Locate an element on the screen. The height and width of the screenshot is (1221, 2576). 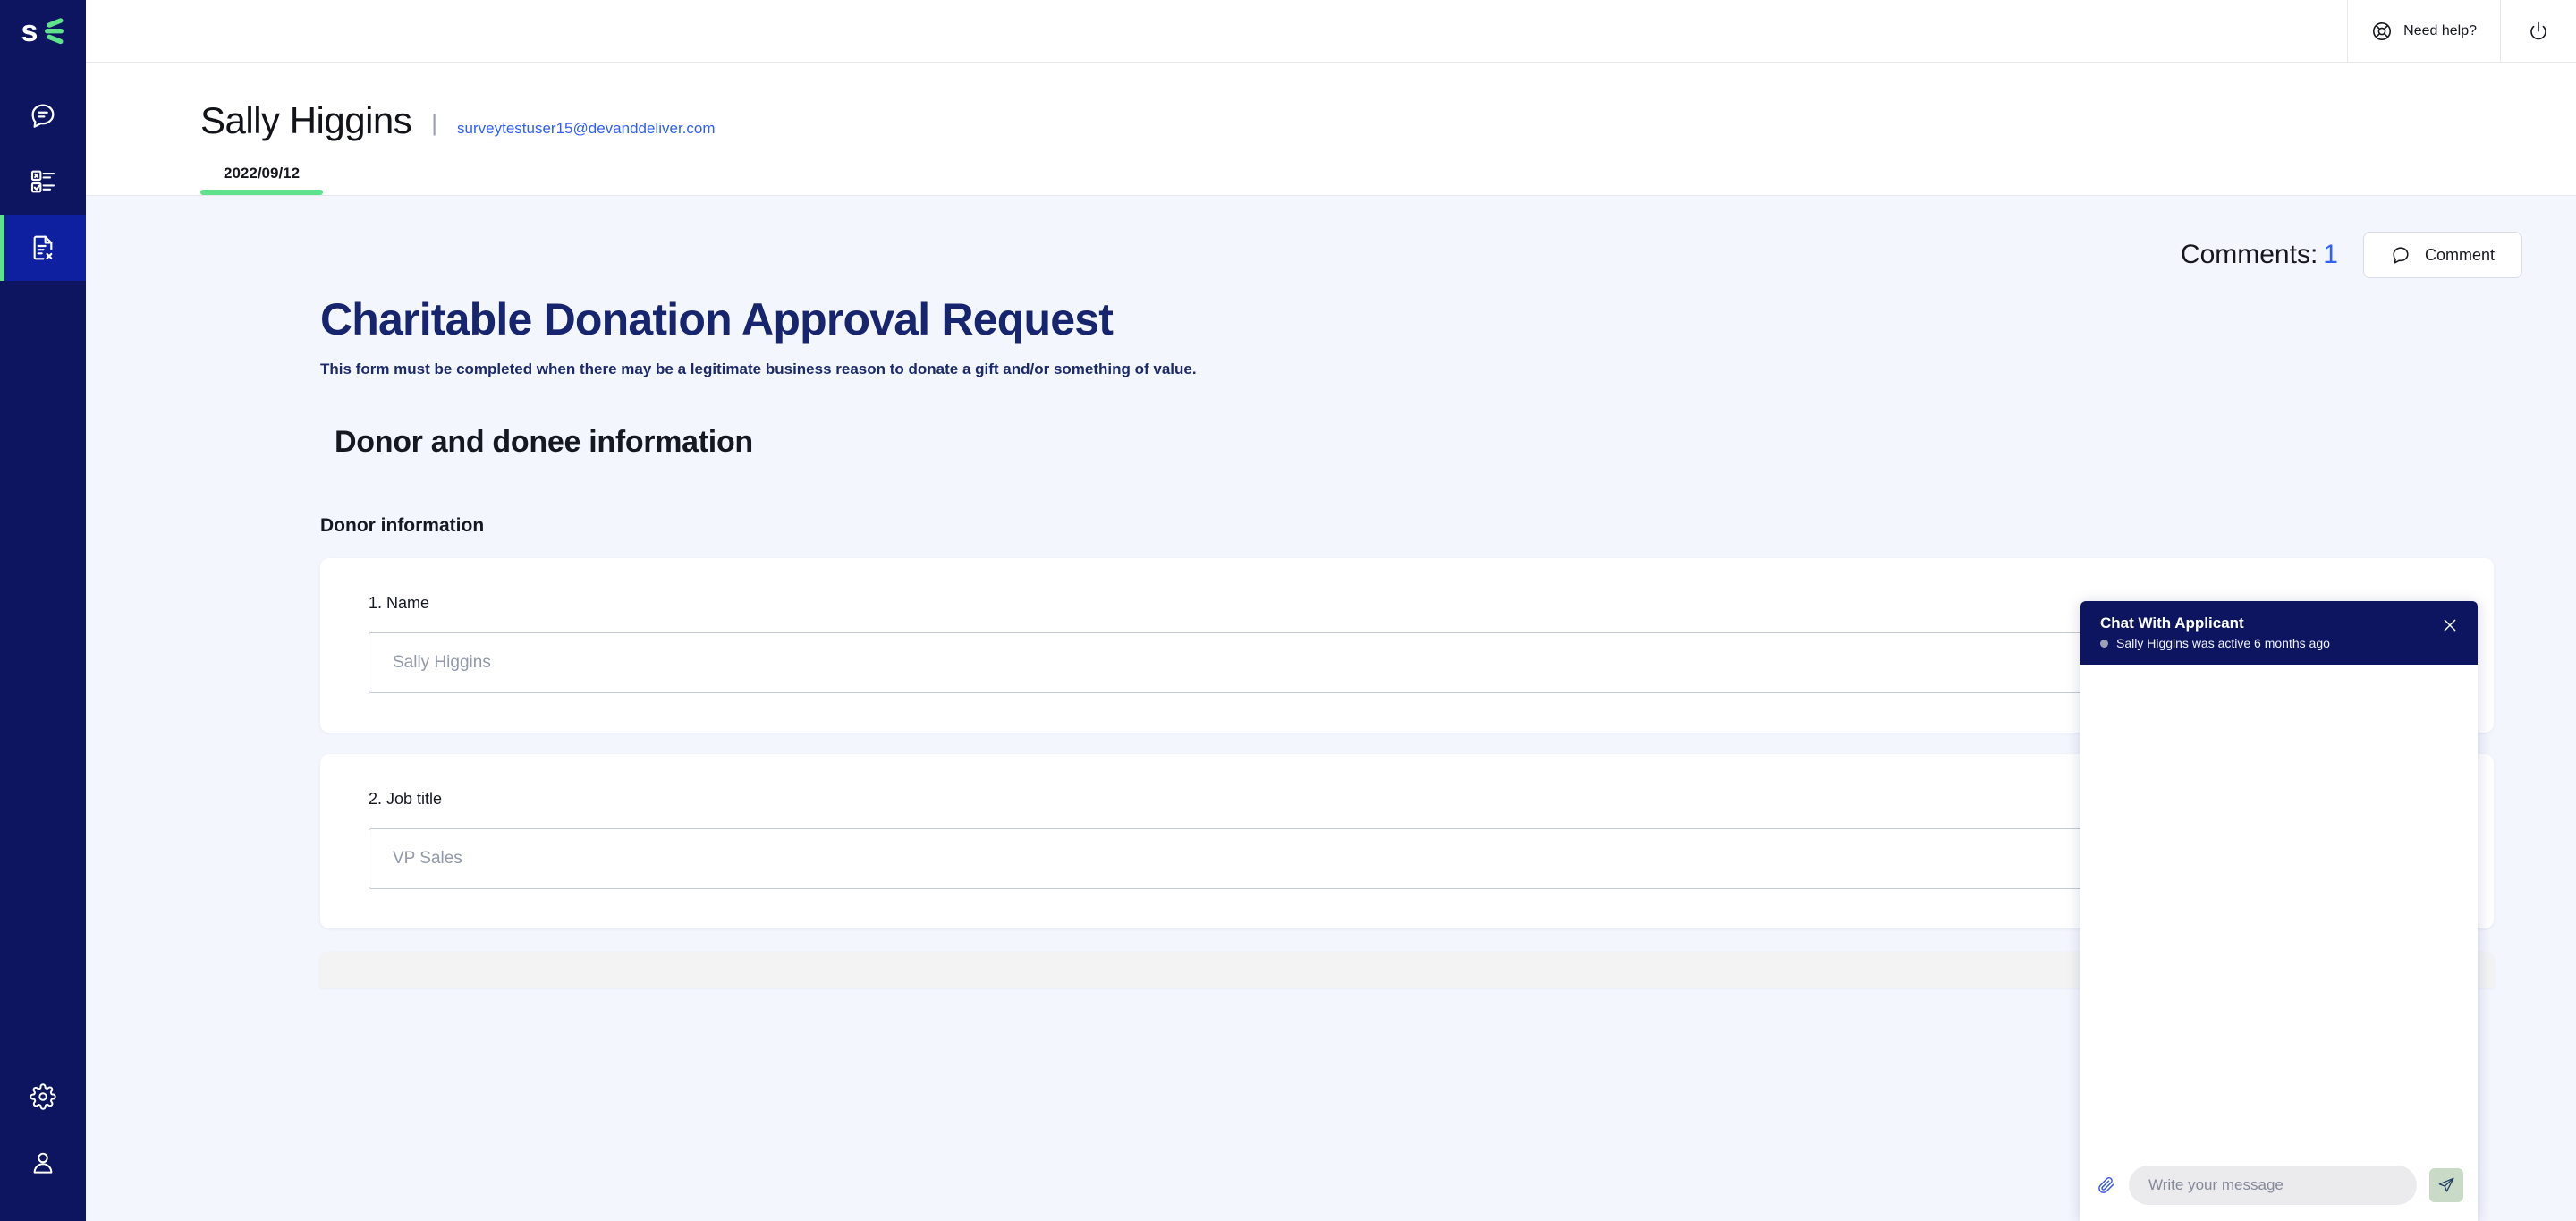
sidebar-item-forms is located at coordinates (43, 248).